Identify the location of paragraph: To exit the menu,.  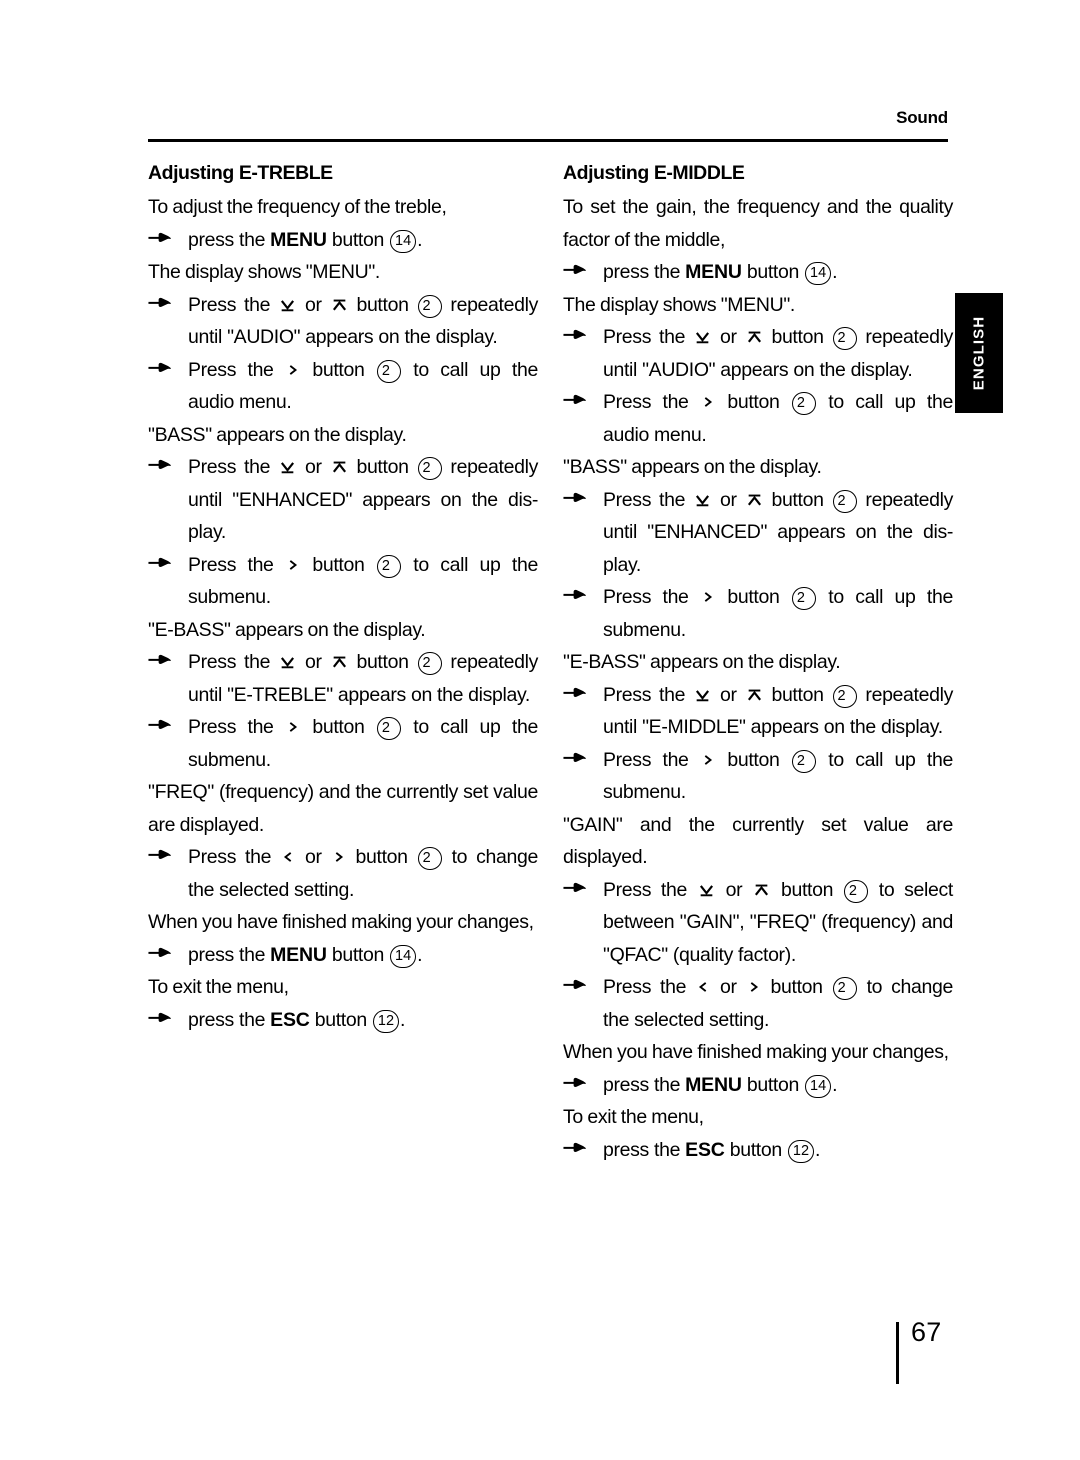
(218, 987).